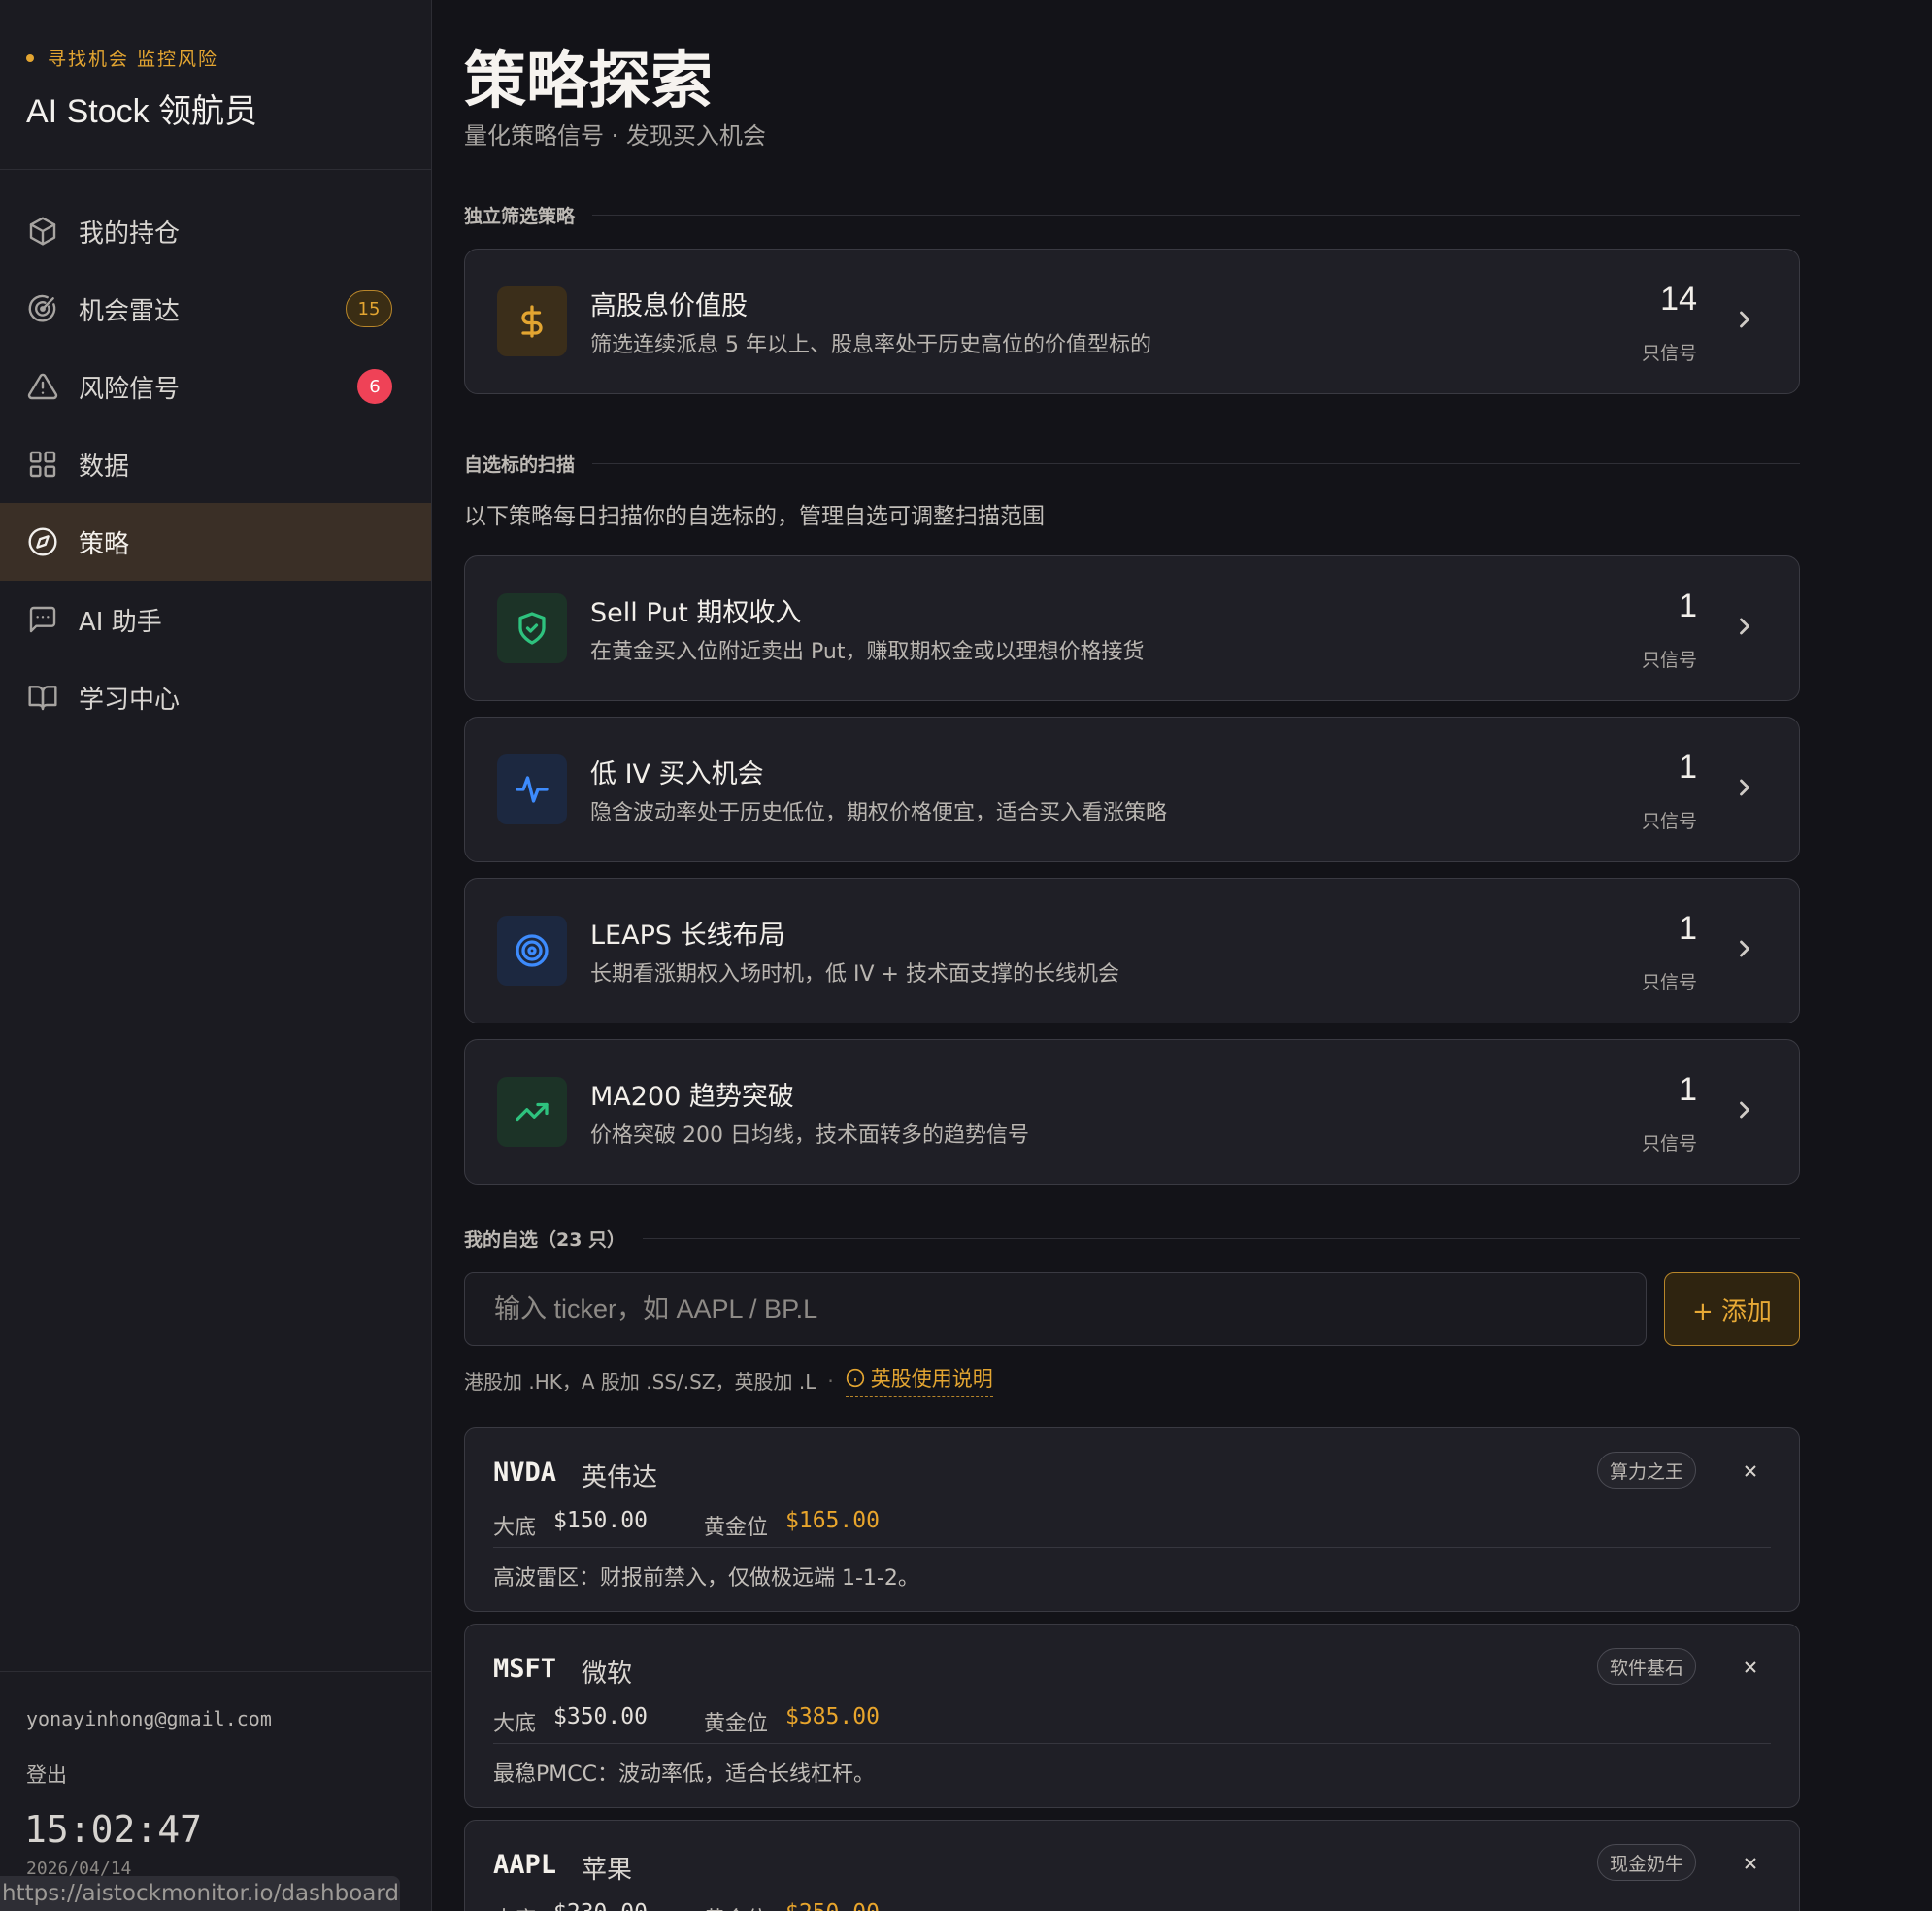 This screenshot has height=1911, width=1932. I want to click on strategy-title: 高股息价值股, so click(669, 306).